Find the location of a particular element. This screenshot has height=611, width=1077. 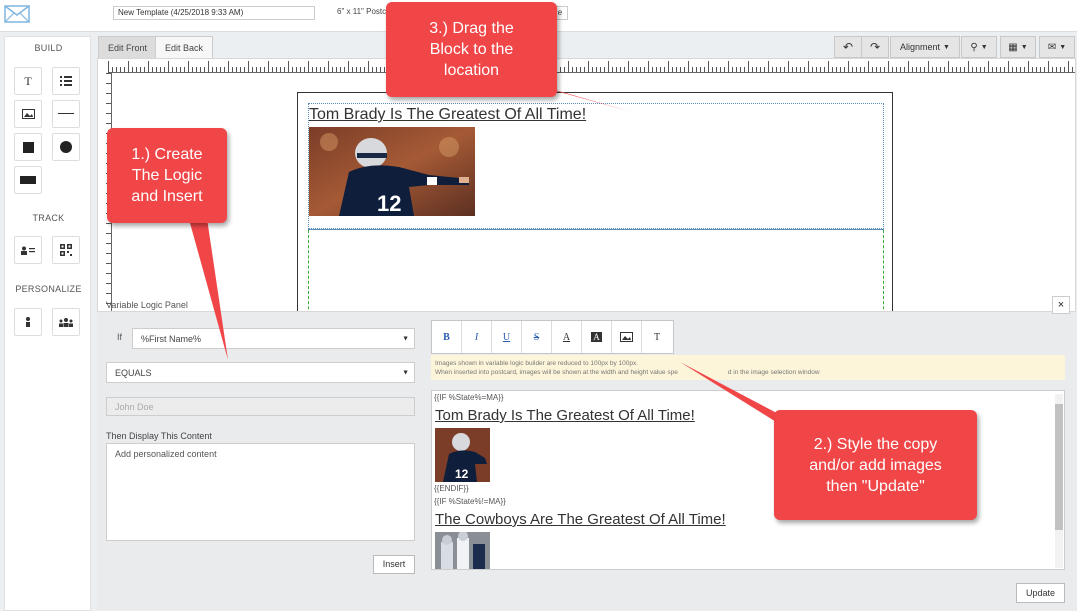

grid-dropdown: ▦ ▼ is located at coordinates (1018, 47).